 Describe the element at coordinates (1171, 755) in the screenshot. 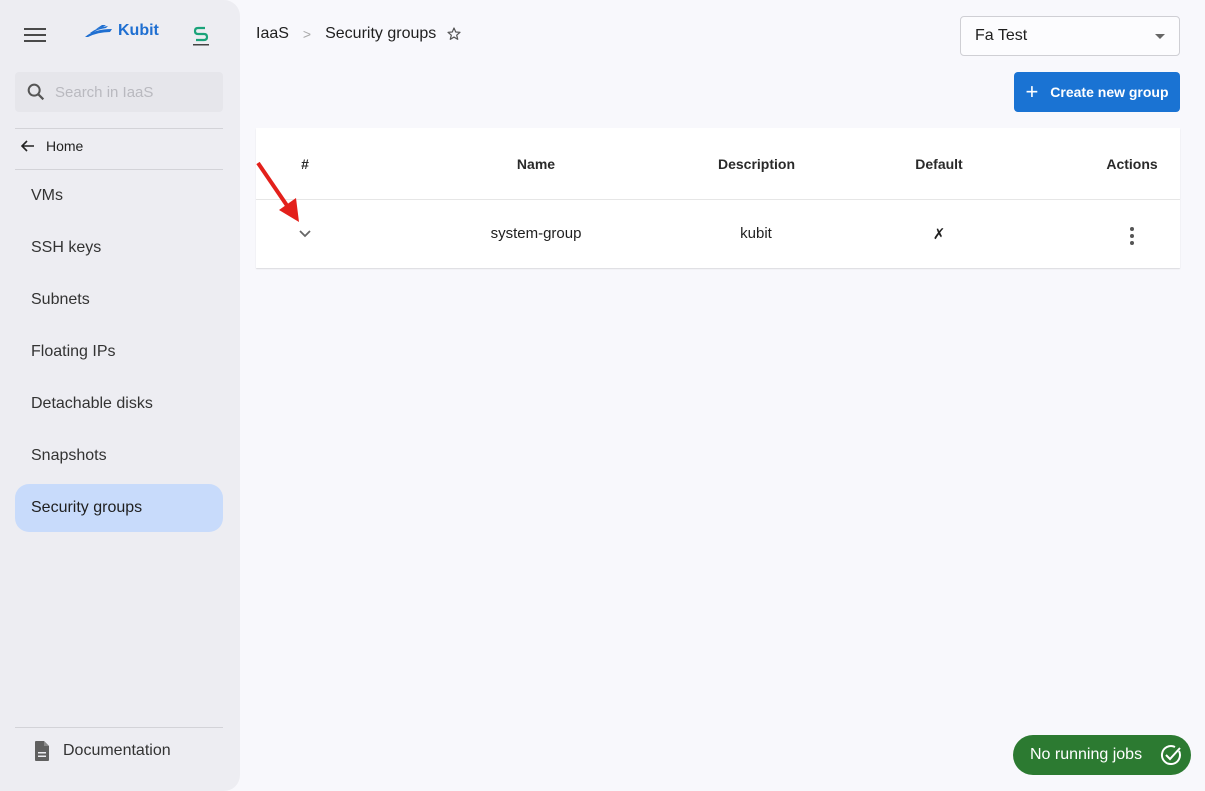

I see `check-circle-icon` at that location.